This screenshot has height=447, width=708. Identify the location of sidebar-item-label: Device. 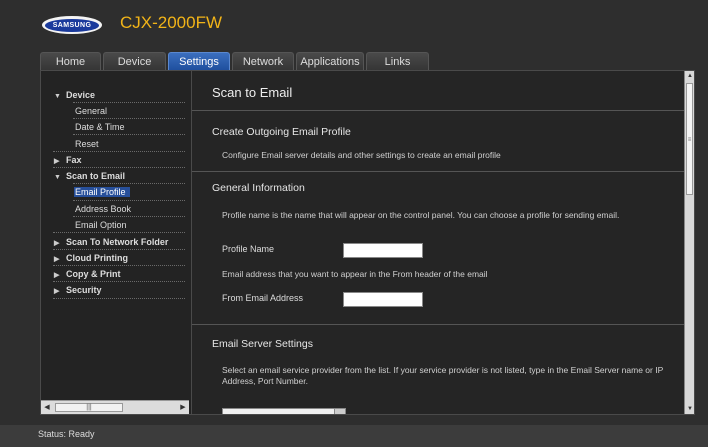
(81, 95).